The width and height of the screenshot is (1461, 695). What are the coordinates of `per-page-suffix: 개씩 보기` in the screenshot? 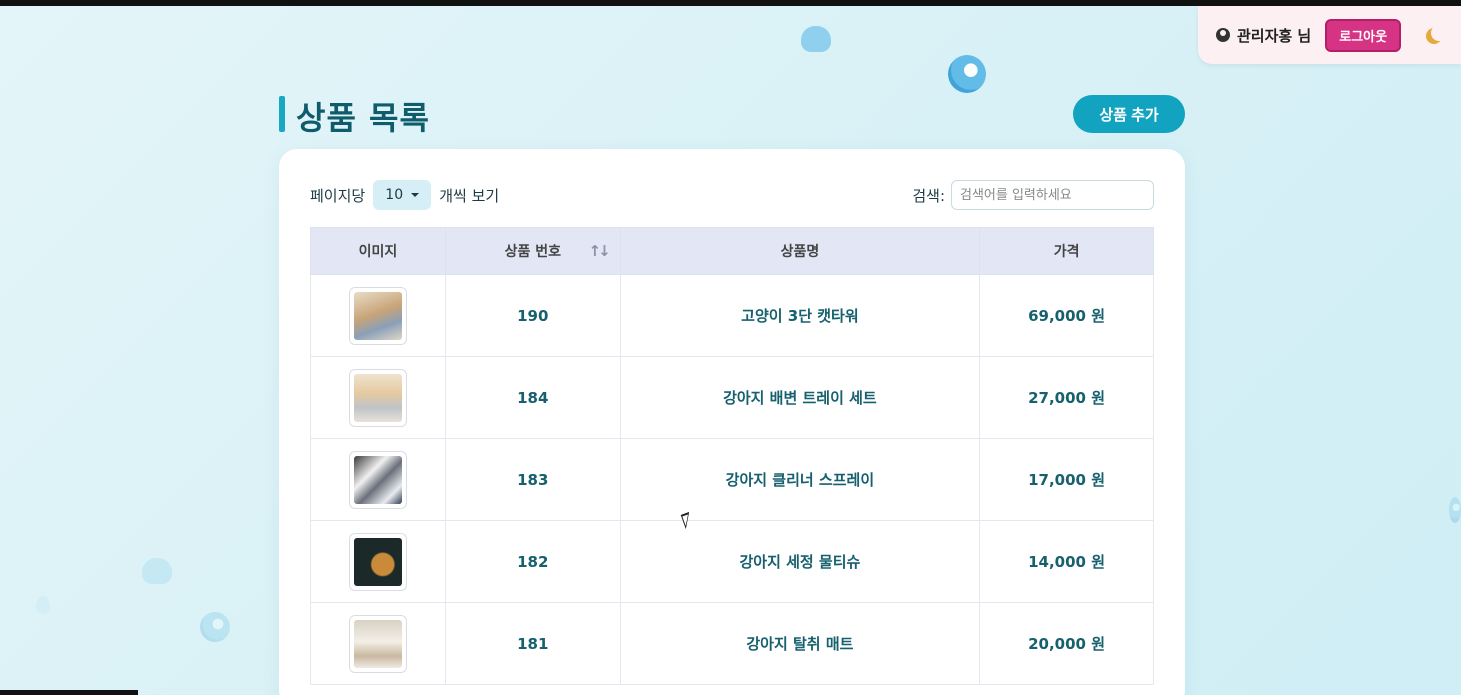 It's located at (469, 195).